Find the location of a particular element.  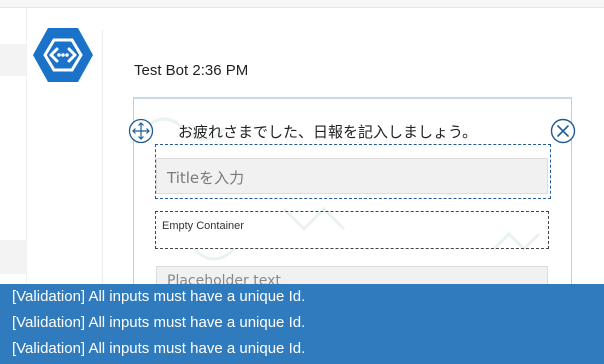

title-input: Titleを入力 is located at coordinates (352, 176).